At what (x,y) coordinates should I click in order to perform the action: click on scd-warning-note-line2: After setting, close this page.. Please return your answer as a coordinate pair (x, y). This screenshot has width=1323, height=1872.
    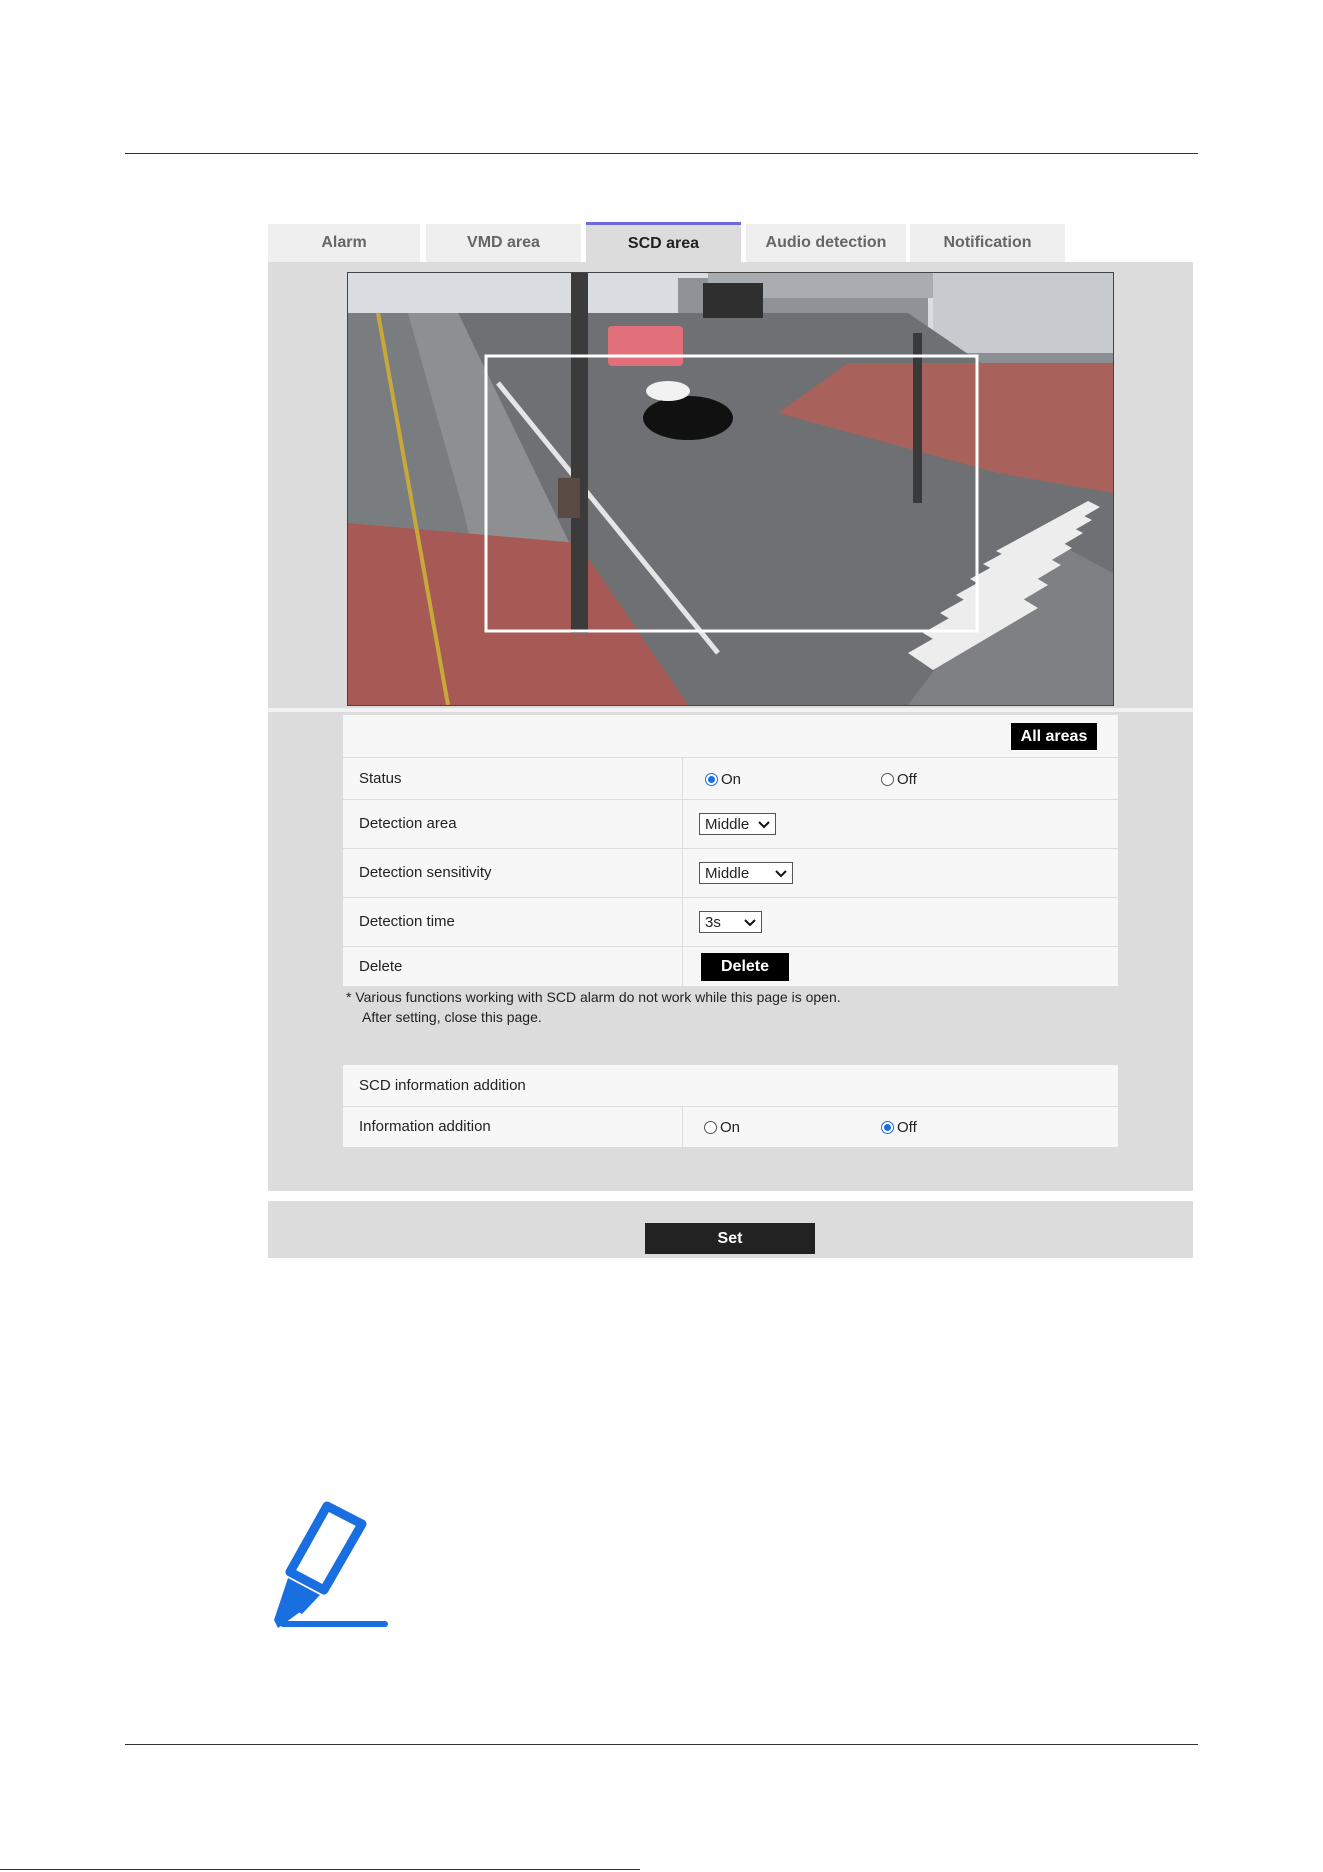
    Looking at the image, I should click on (452, 1017).